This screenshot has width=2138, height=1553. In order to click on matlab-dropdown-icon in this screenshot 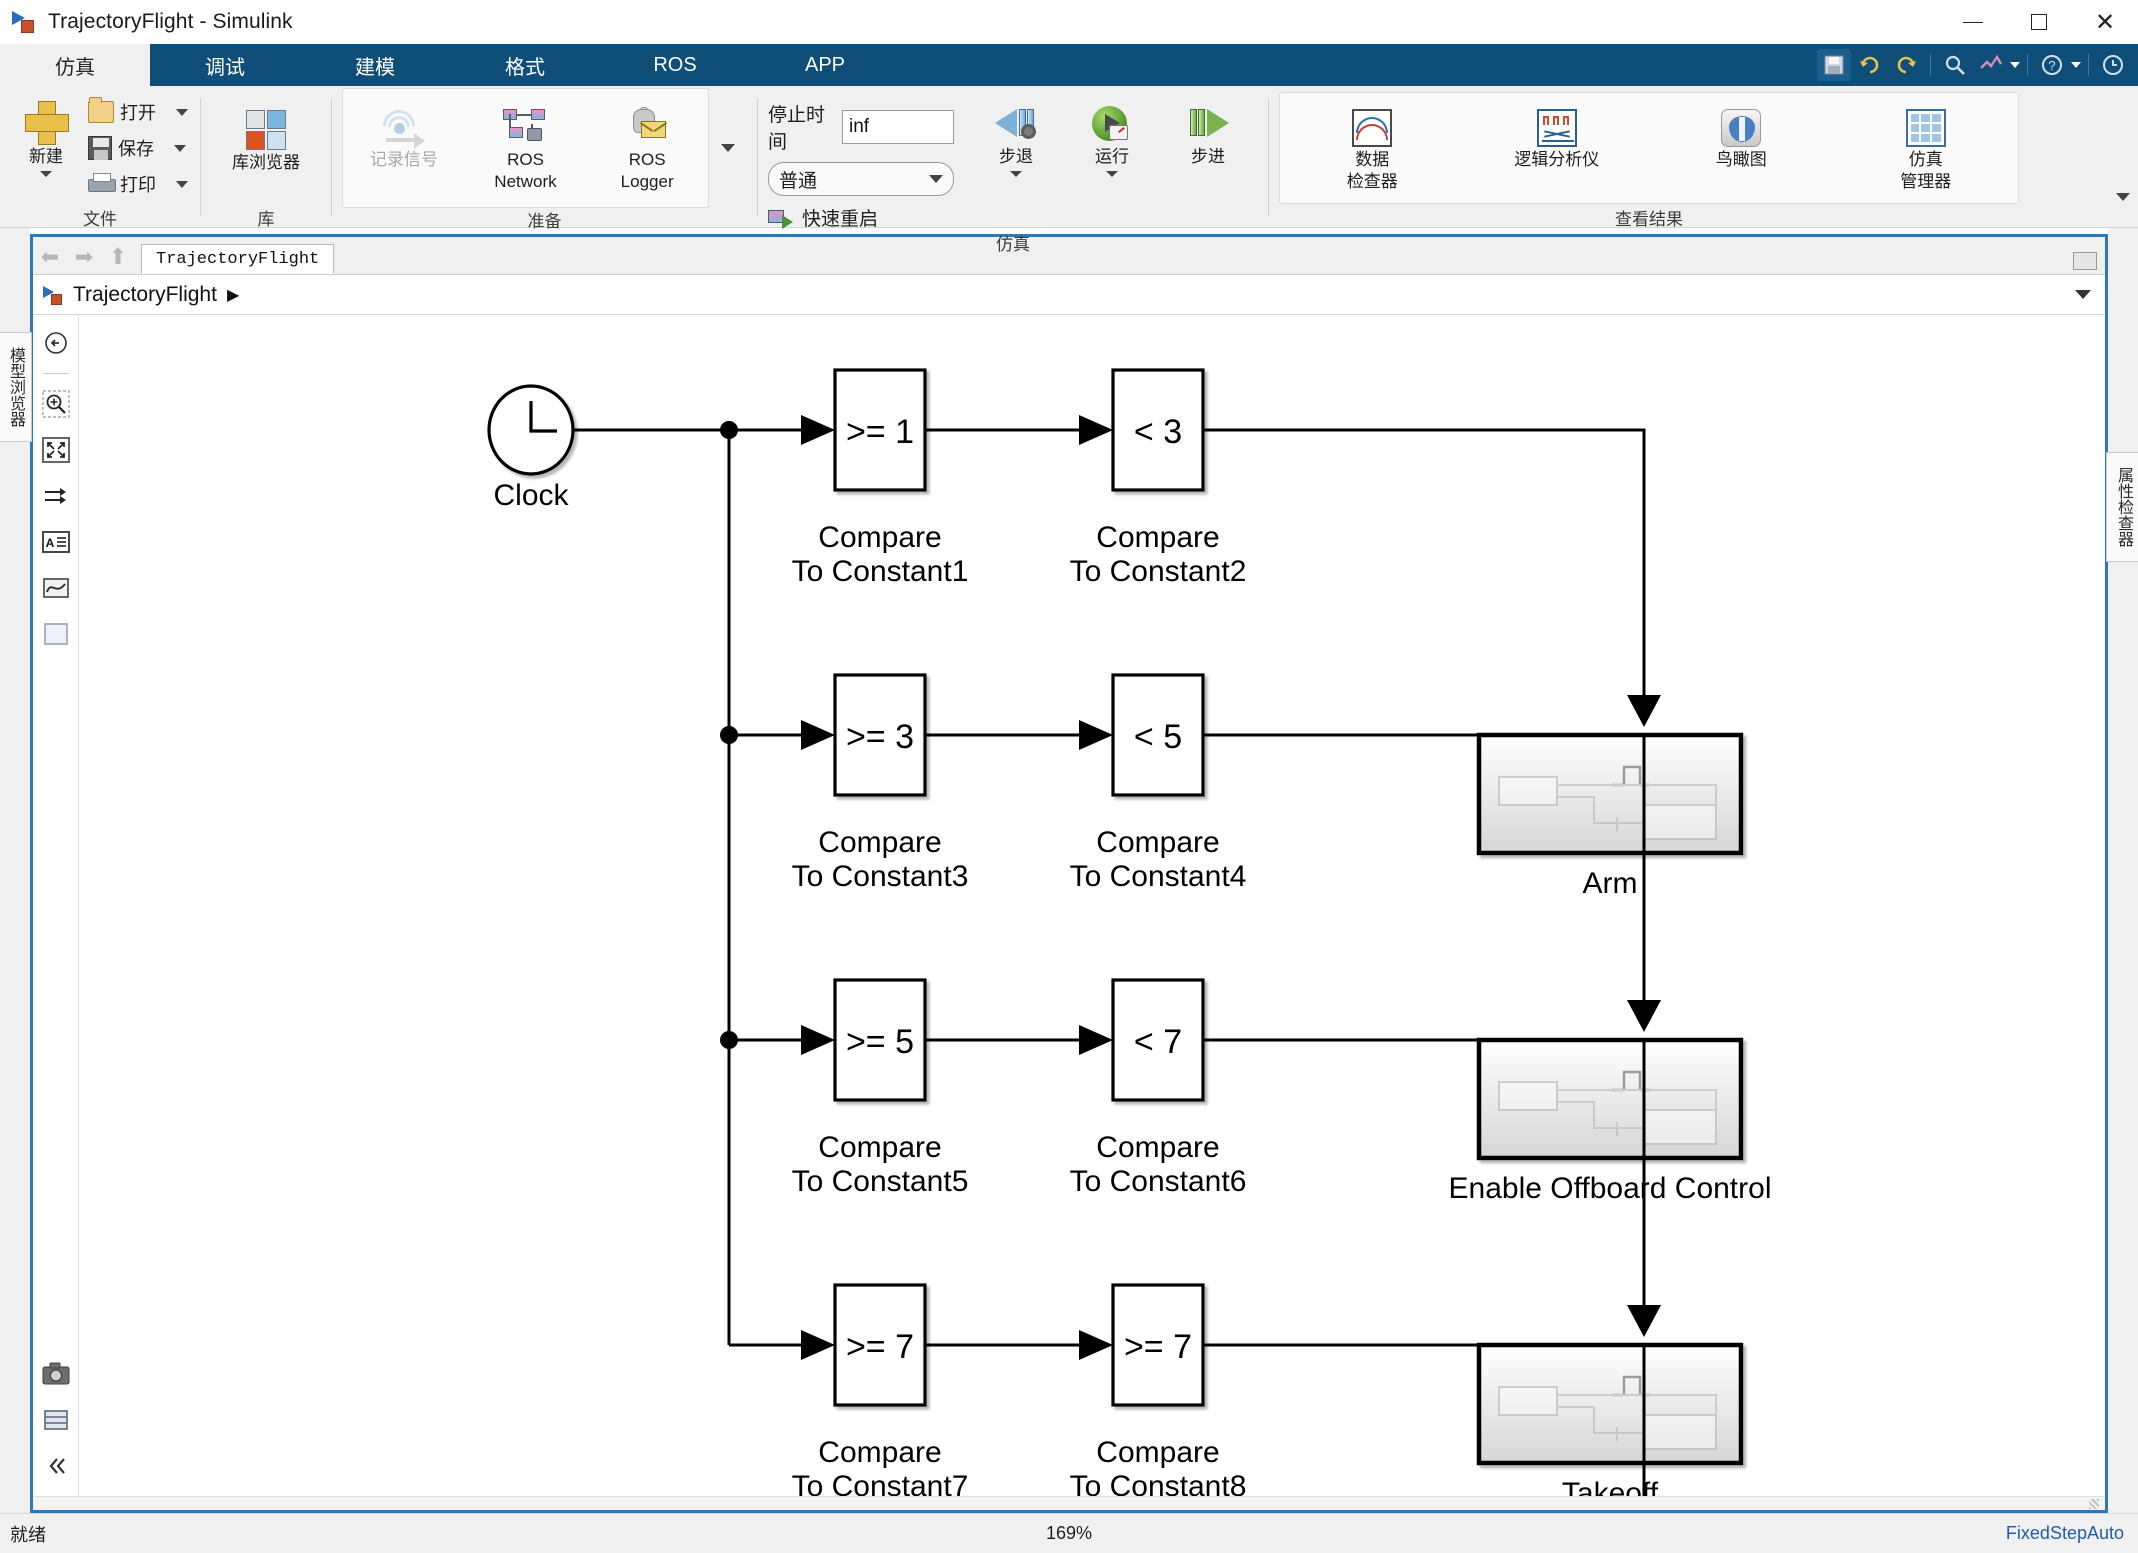, I will do `click(2015, 65)`.